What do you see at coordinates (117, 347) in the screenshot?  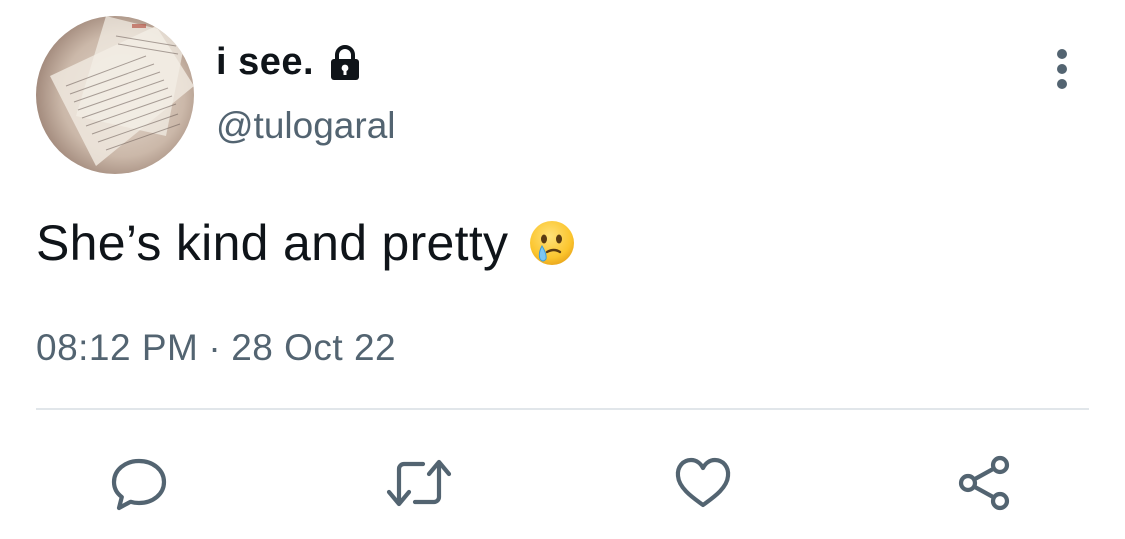 I see `tweet-time: 08:12 PM` at bounding box center [117, 347].